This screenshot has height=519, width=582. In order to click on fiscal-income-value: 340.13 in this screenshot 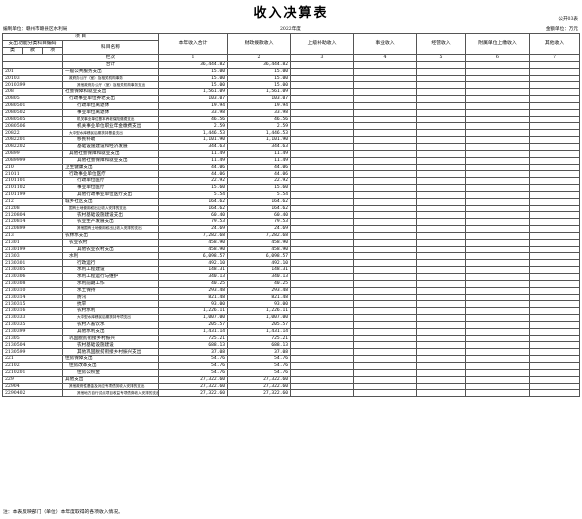, I will do `click(259, 277)`.